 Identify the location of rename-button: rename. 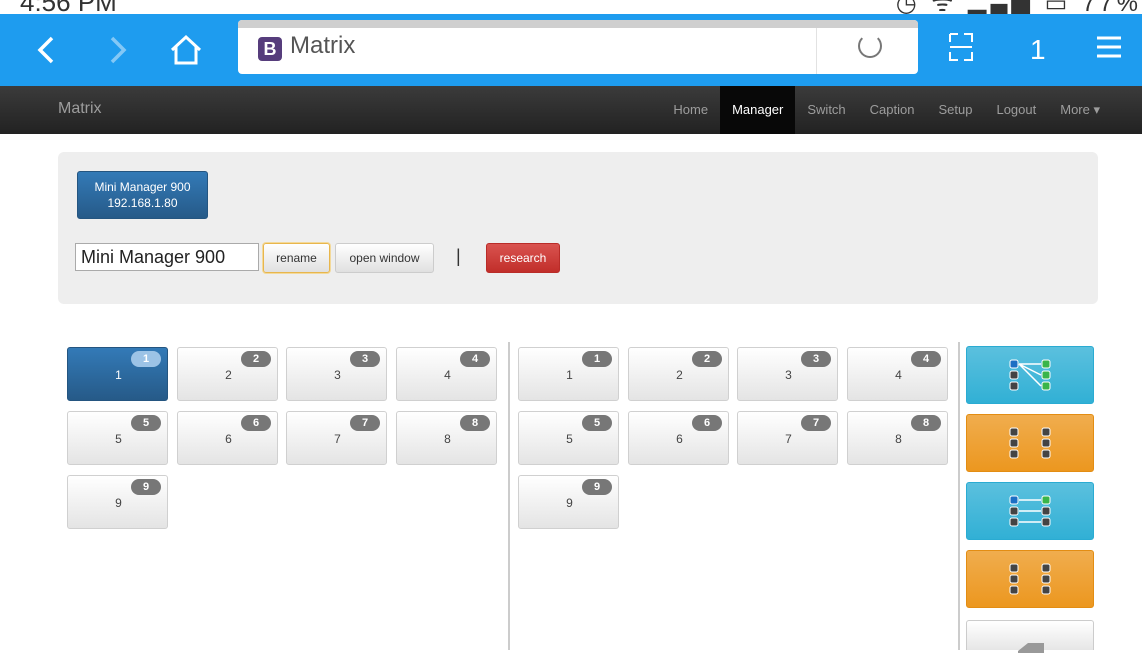
(296, 258).